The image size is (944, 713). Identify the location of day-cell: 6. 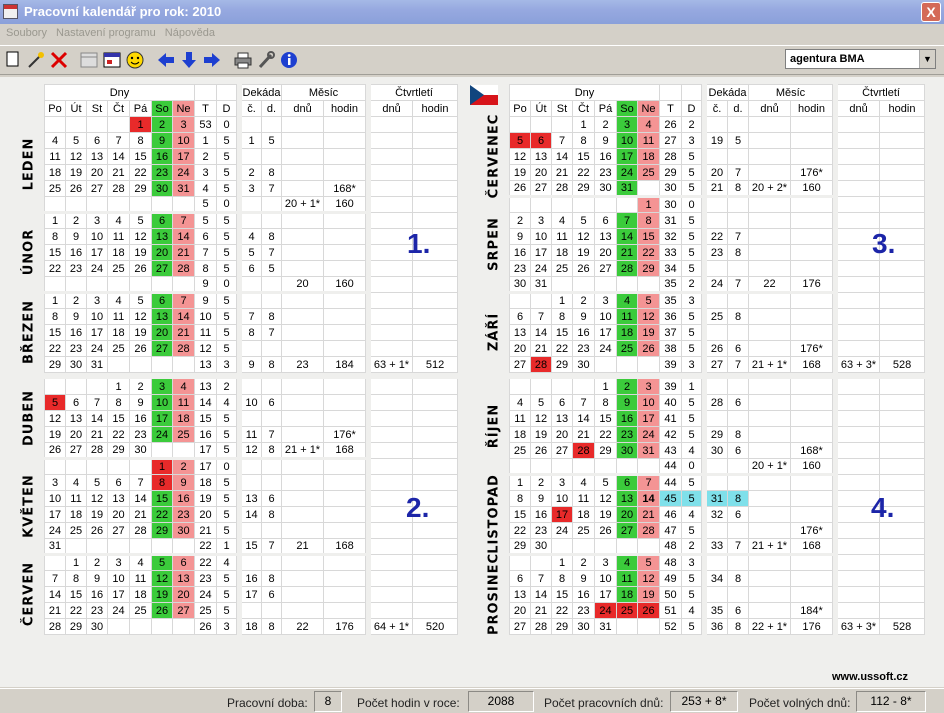
(520, 578).